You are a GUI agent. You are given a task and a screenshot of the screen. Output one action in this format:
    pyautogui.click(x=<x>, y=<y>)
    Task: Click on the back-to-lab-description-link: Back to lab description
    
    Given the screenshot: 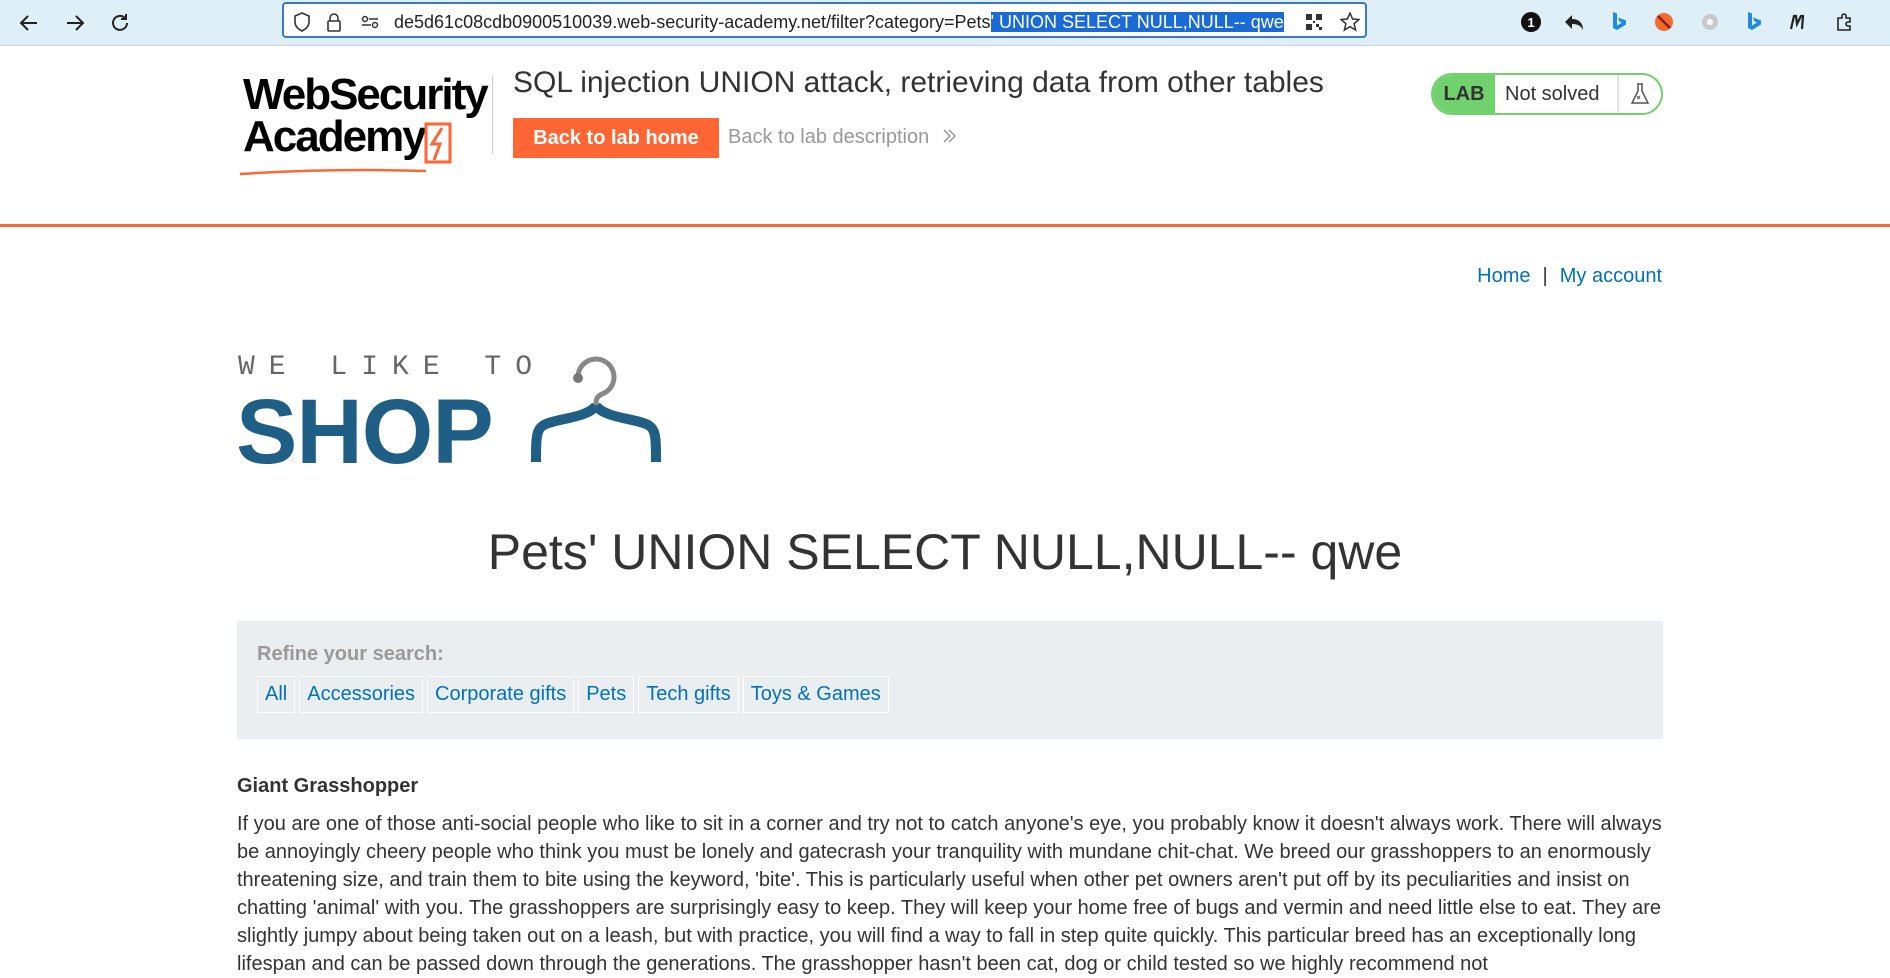 What is the action you would take?
    pyautogui.click(x=842, y=137)
    